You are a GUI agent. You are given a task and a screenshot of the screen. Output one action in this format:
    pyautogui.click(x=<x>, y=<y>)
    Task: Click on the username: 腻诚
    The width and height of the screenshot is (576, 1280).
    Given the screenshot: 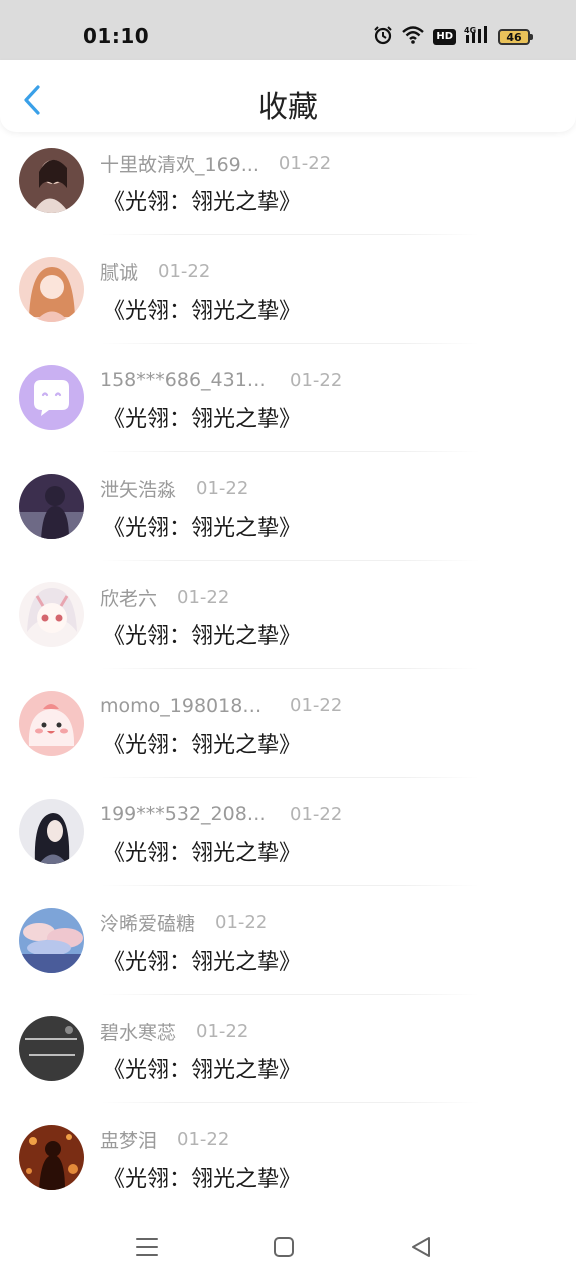 What is the action you would take?
    pyautogui.click(x=119, y=273)
    